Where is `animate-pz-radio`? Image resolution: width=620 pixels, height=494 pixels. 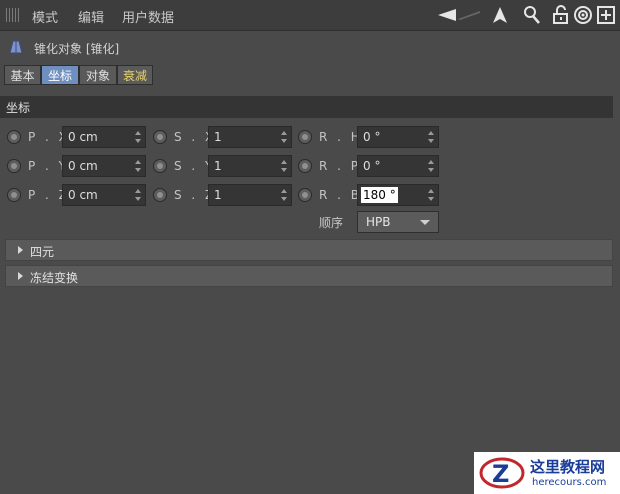
animate-pz-radio is located at coordinates (14, 195).